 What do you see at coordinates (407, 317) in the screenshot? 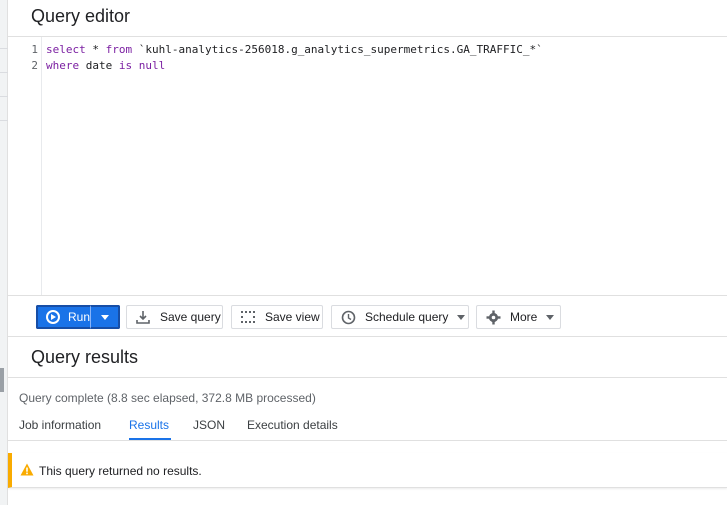
I see `schedule-query-label: Schedule query` at bounding box center [407, 317].